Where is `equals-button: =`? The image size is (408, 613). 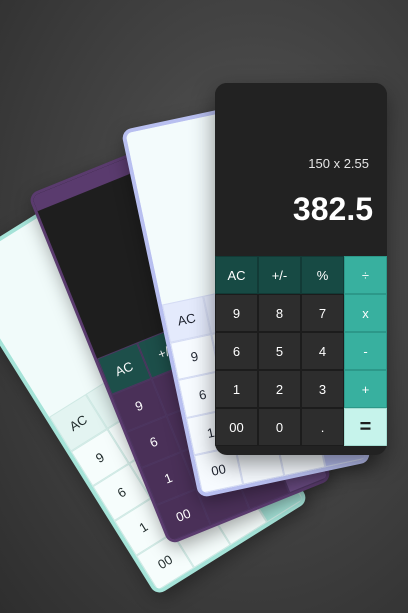
equals-button: = is located at coordinates (365, 427).